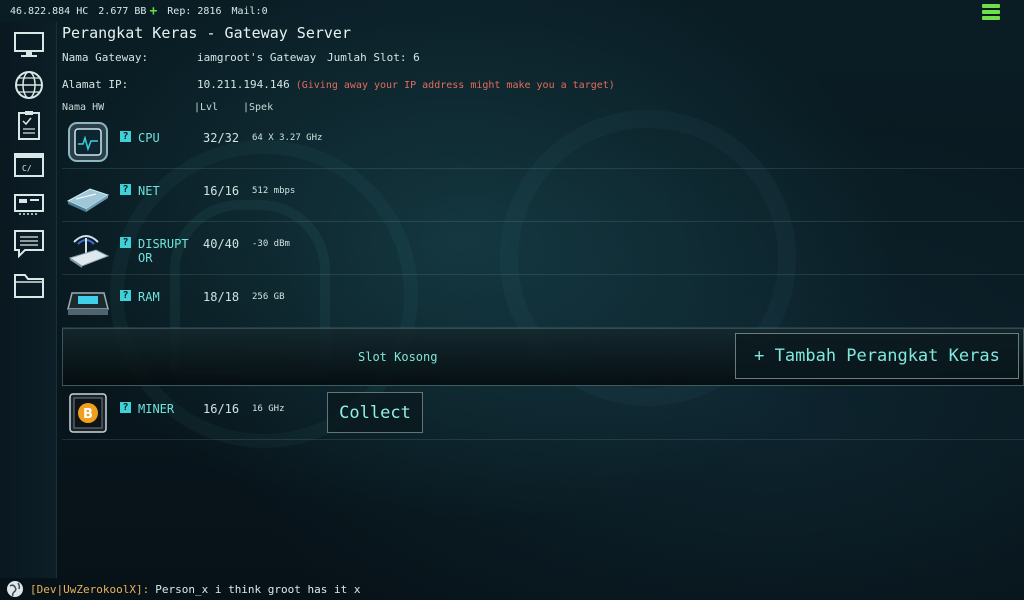  Describe the element at coordinates (194, 11) in the screenshot. I see `reputation: Rep: 2816` at that location.